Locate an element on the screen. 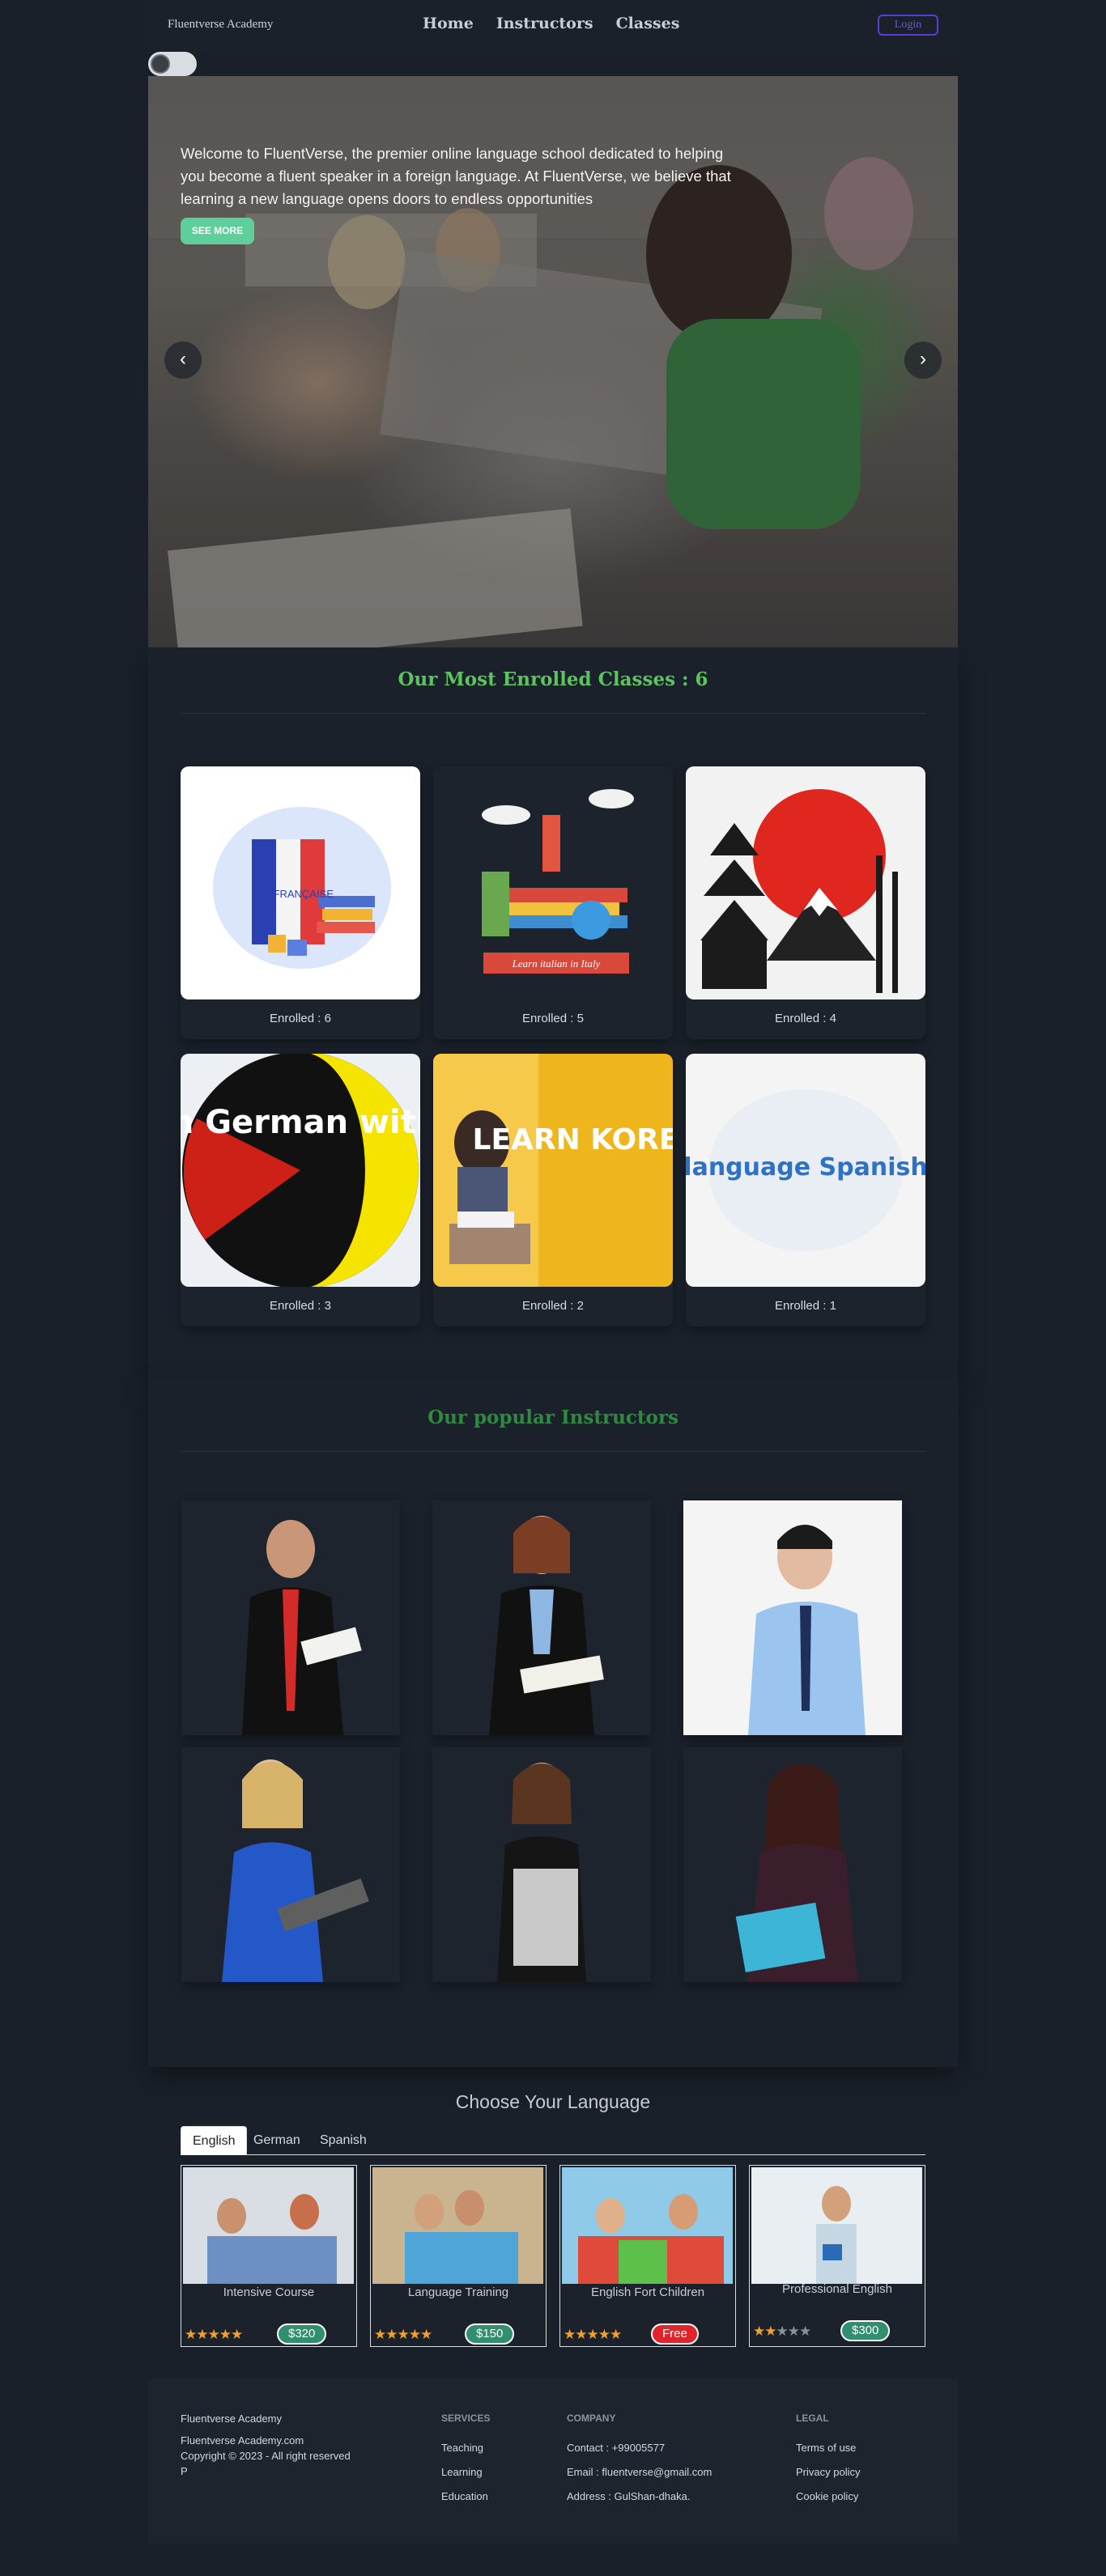 The image size is (1106, 2576). class-image-french: LE FRANÇAISE is located at coordinates (301, 882).